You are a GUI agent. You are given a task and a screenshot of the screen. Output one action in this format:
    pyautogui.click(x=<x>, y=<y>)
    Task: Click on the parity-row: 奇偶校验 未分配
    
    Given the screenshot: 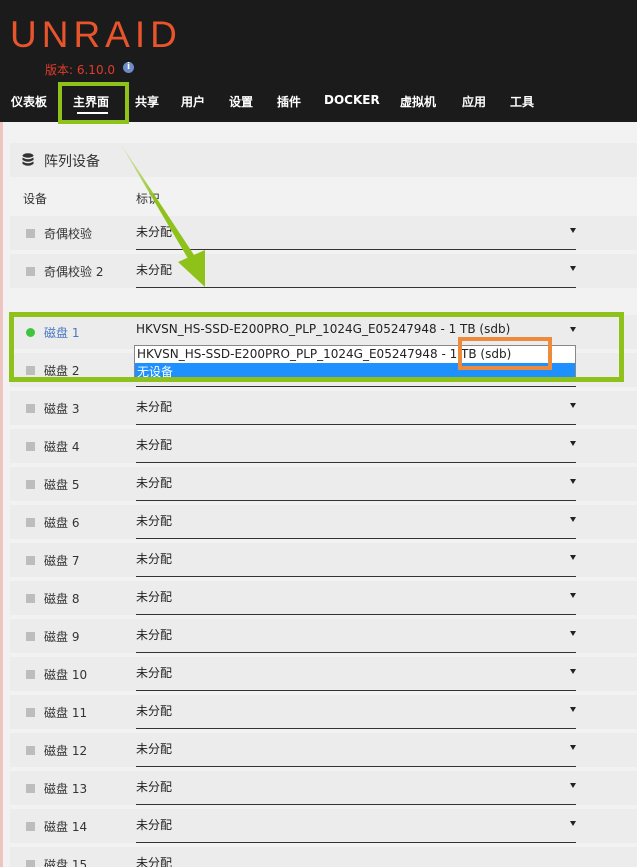 What is the action you would take?
    pyautogui.click(x=323, y=233)
    